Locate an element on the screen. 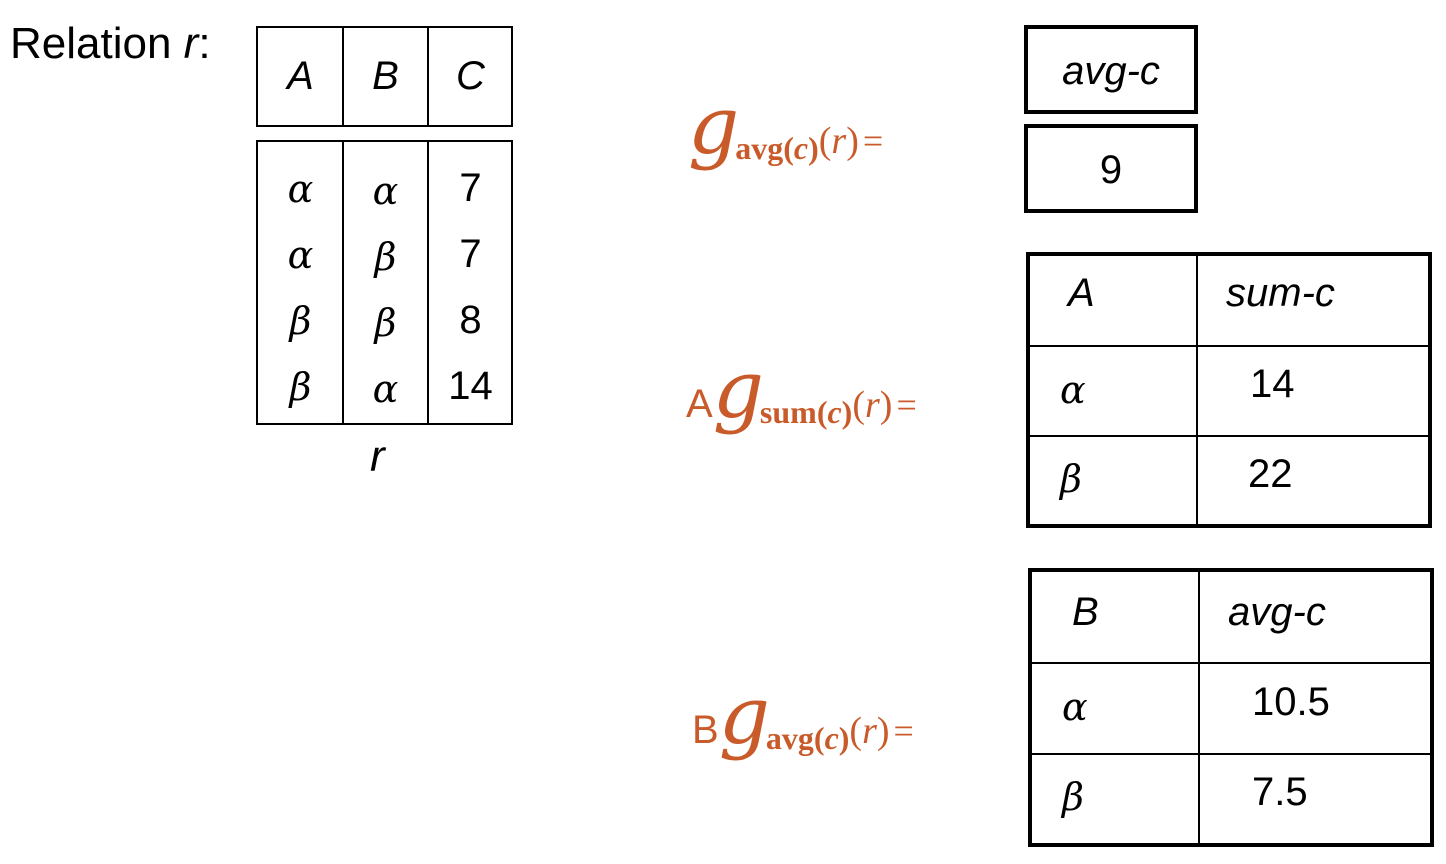 This screenshot has width=1446, height=864. formula-avg: gavg(c)(r) = is located at coordinates (785, 126).